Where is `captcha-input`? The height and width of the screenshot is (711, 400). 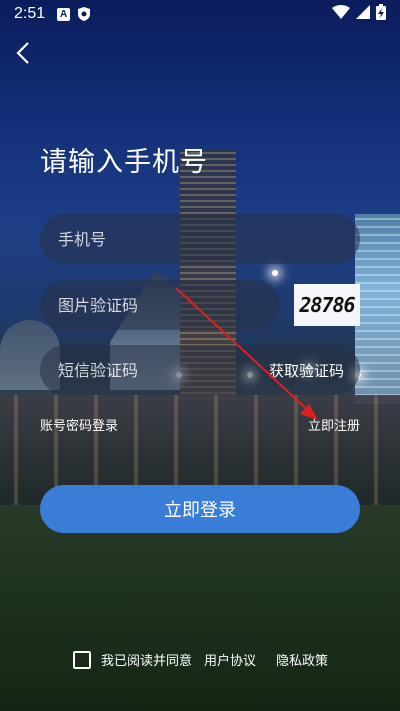 captcha-input is located at coordinates (169, 305).